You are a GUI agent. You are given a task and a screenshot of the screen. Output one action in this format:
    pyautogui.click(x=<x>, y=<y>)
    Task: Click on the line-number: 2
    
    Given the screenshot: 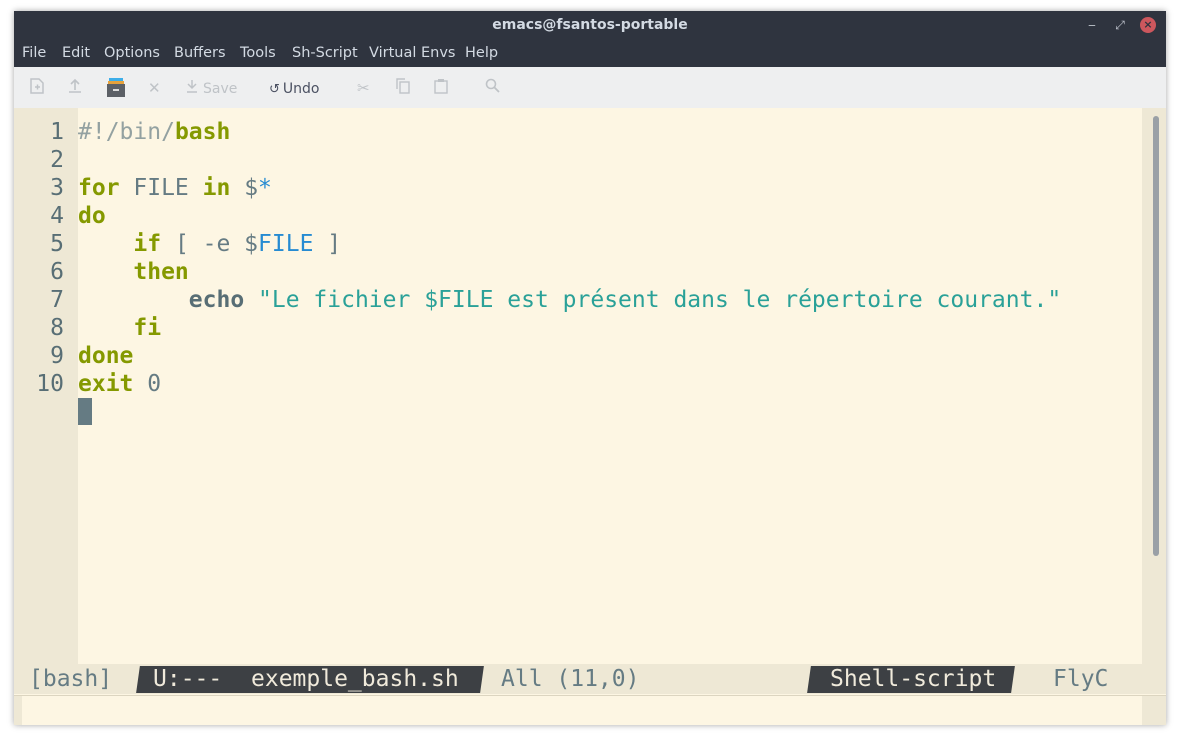 What is the action you would take?
    pyautogui.click(x=57, y=160)
    